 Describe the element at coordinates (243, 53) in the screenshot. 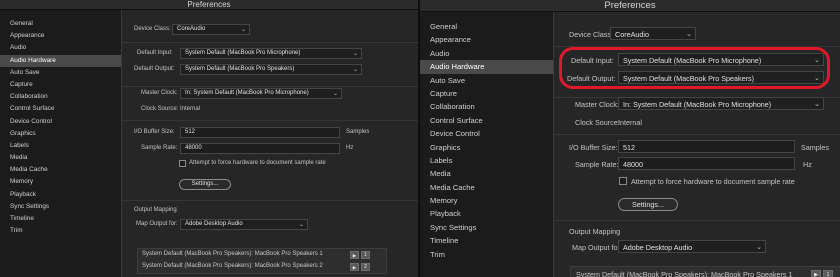

I see `default-input-value: System Default (MacBook Pro Microphone)` at that location.